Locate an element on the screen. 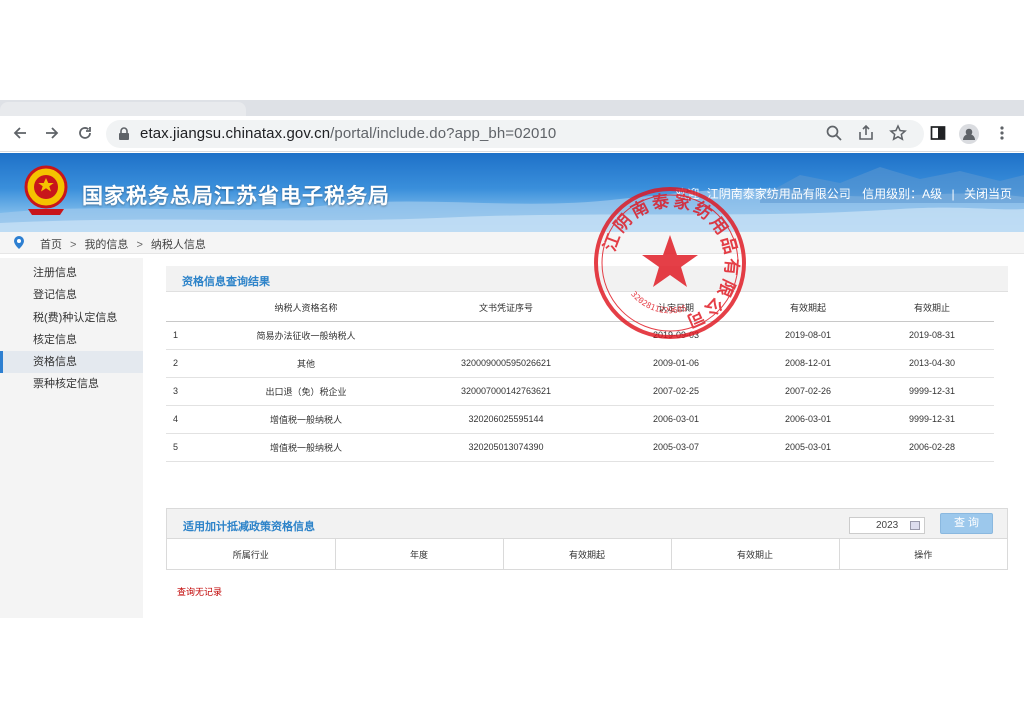 The height and width of the screenshot is (723, 1024). reload-icon is located at coordinates (85, 134).